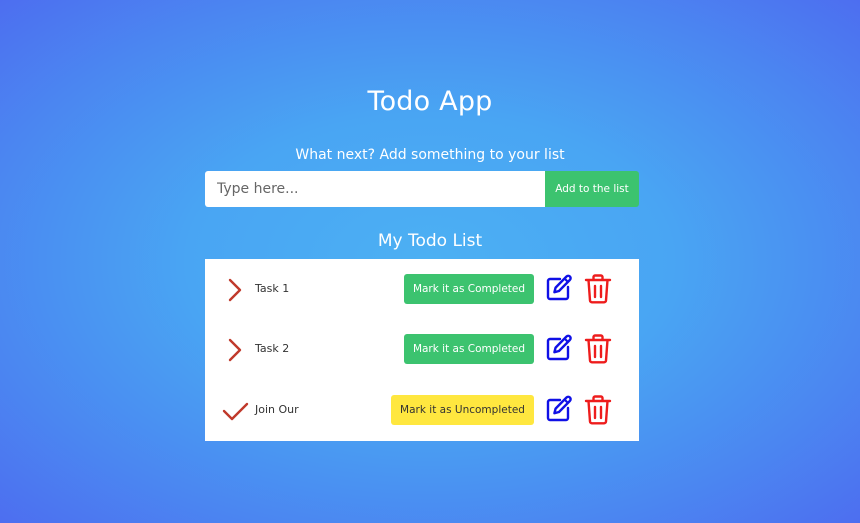 This screenshot has height=523, width=860. I want to click on mark-uncompleted-button: Mark it as Uncompleted, so click(462, 410).